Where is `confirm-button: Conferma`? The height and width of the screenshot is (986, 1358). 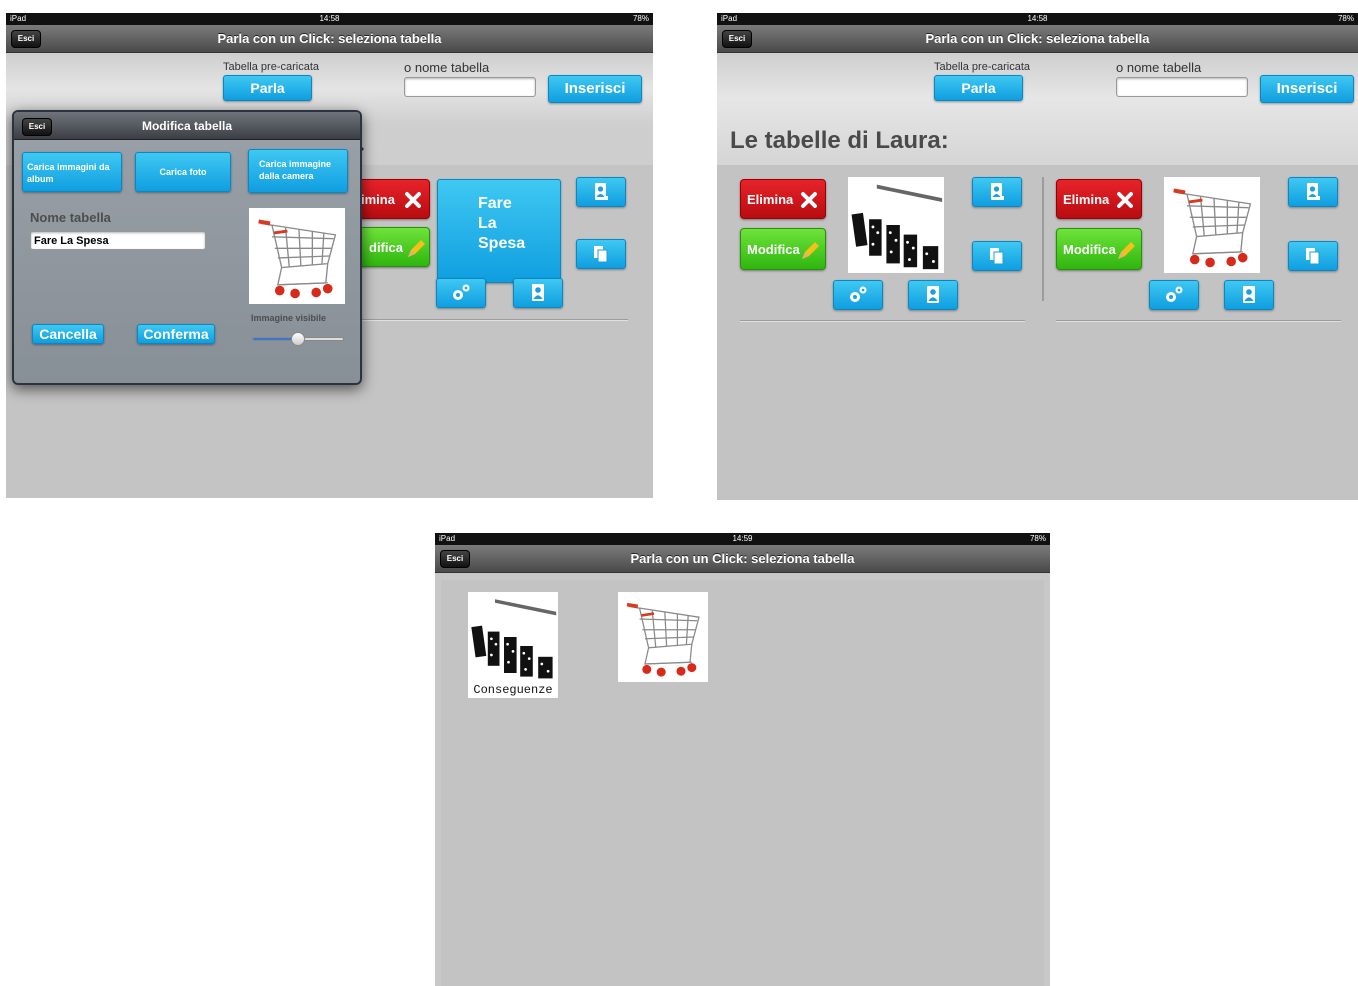
confirm-button: Conferma is located at coordinates (176, 334).